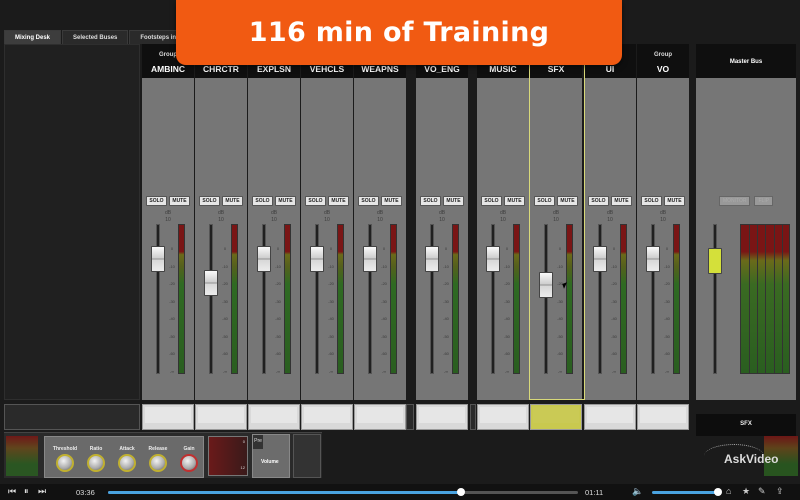 This screenshot has height=500, width=800. What do you see at coordinates (718, 492) in the screenshot?
I see `volume-handle` at bounding box center [718, 492].